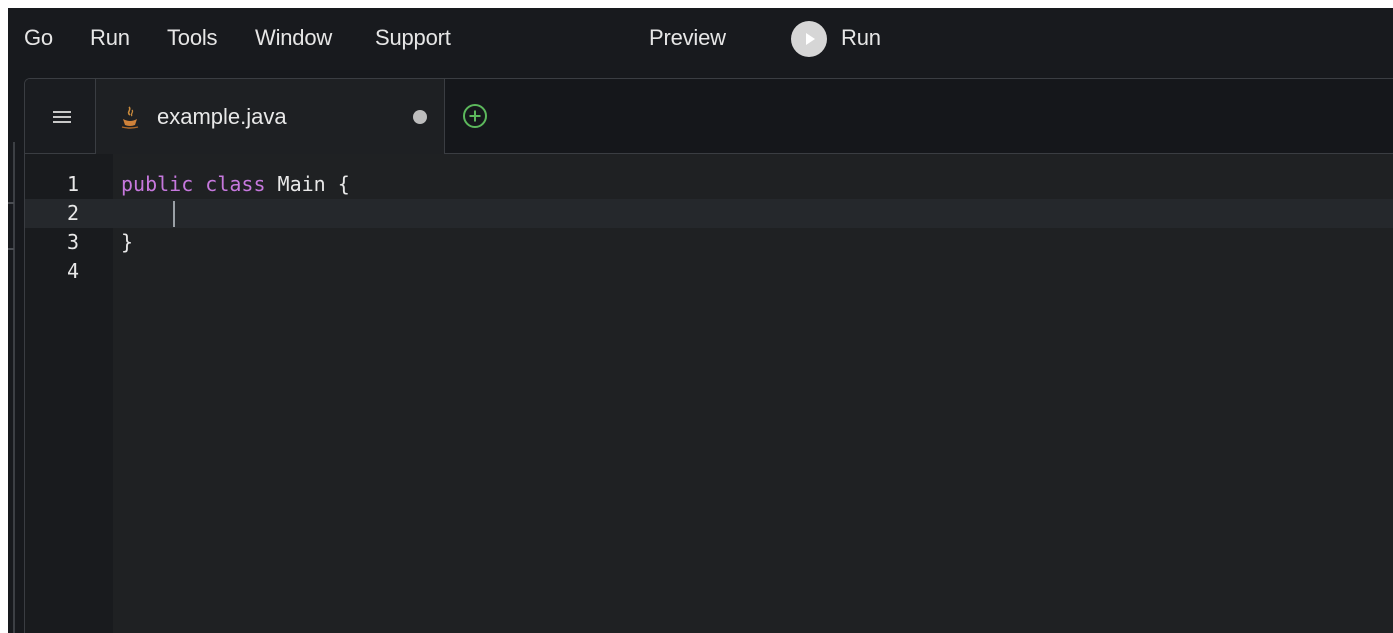  I want to click on hamburger-icon, so click(62, 117).